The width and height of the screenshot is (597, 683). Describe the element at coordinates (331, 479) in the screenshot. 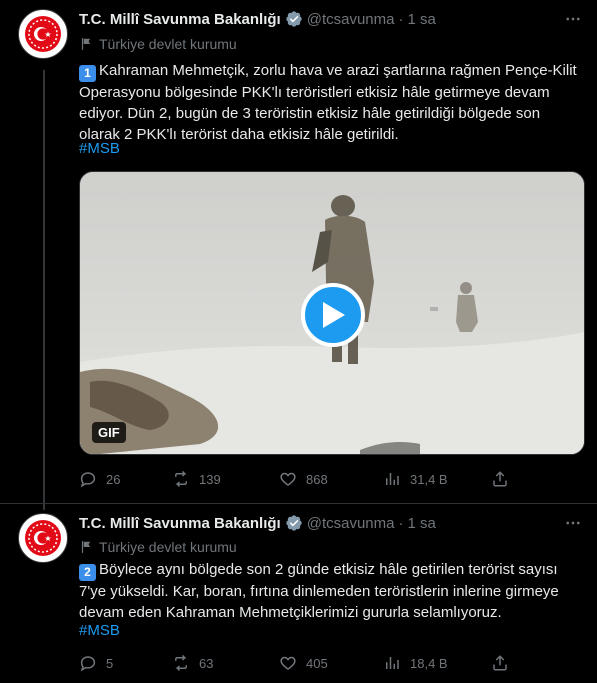

I see `like-button: 868` at that location.